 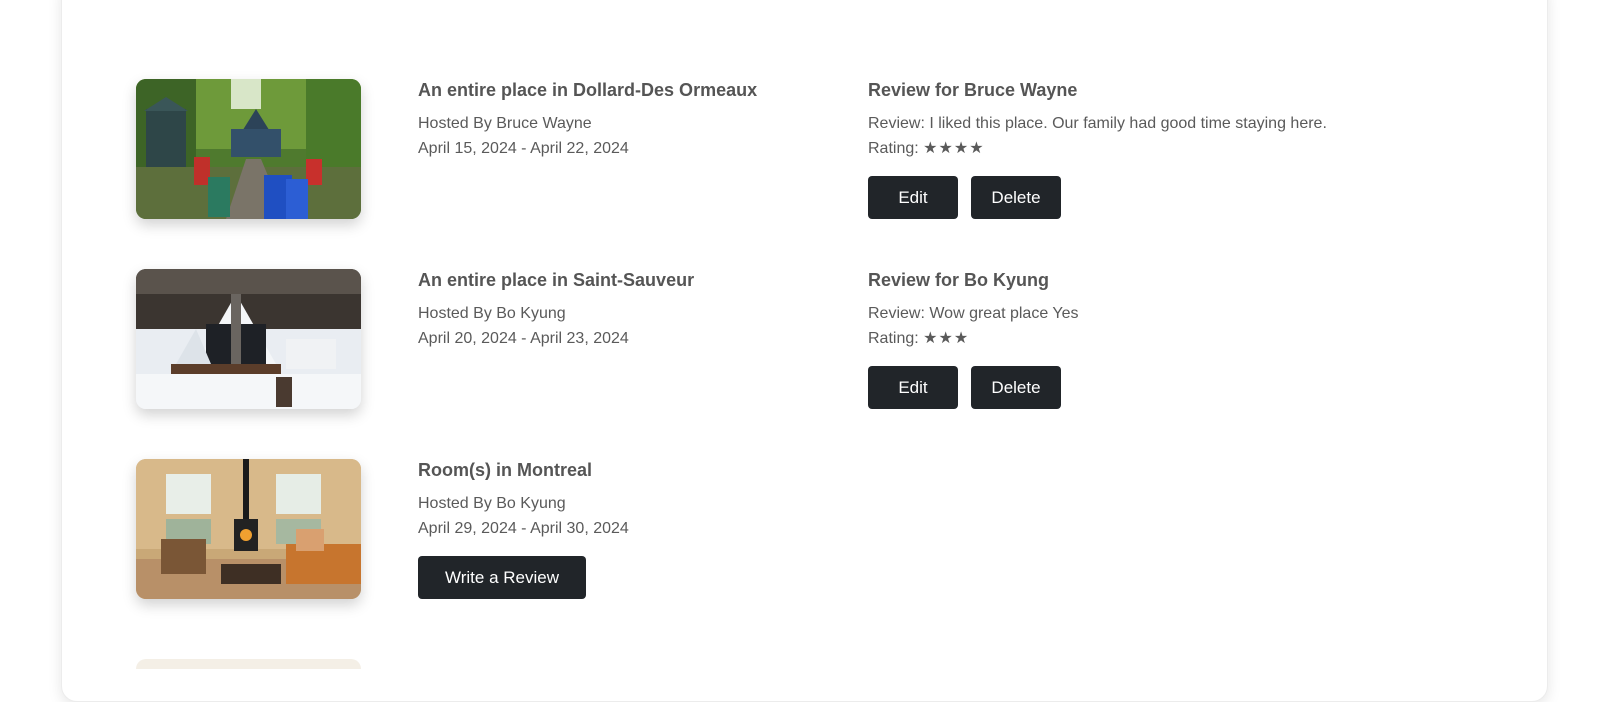 I want to click on living-room-image, so click(x=248, y=529).